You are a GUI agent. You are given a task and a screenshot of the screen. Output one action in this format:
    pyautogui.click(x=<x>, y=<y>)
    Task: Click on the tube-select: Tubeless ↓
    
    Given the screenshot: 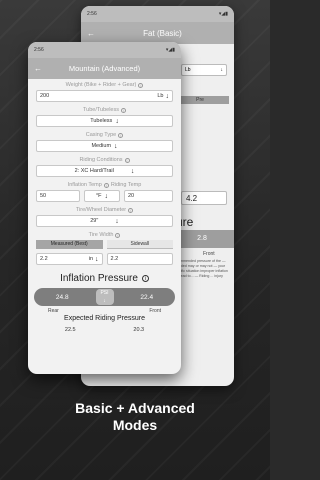 What is the action you would take?
    pyautogui.click(x=104, y=121)
    